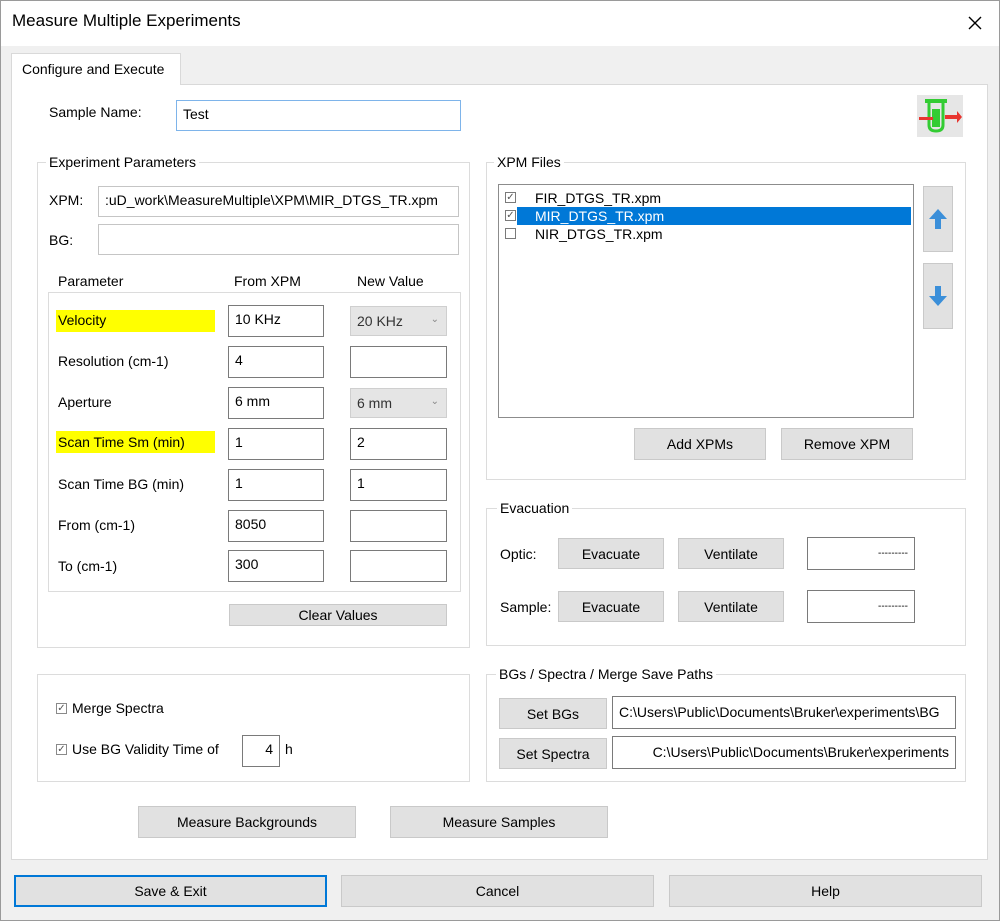  What do you see at coordinates (374, 403) in the screenshot?
I see `param-aperture-new-value: 6 mm` at bounding box center [374, 403].